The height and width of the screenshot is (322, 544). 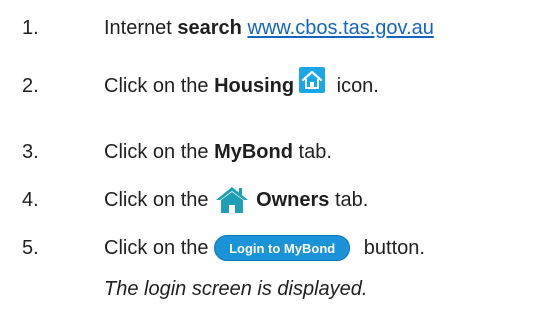 I want to click on step-bold-term: search, so click(x=209, y=27).